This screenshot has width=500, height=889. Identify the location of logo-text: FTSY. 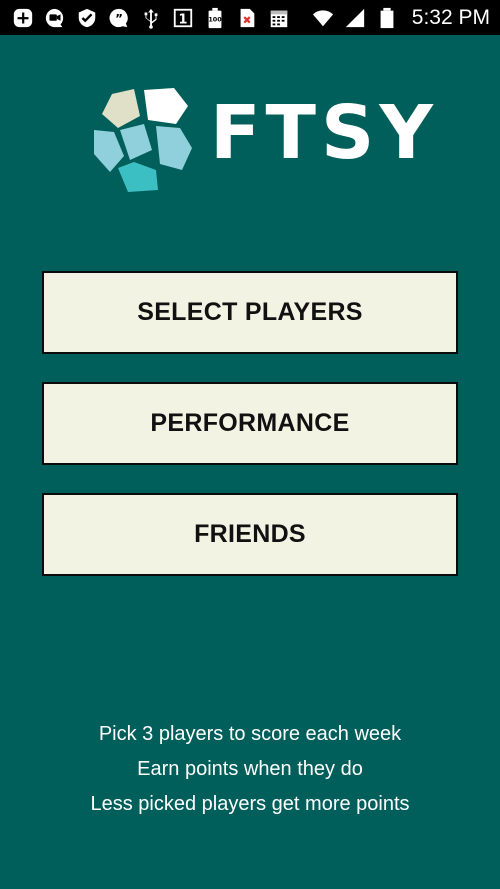
(324, 133).